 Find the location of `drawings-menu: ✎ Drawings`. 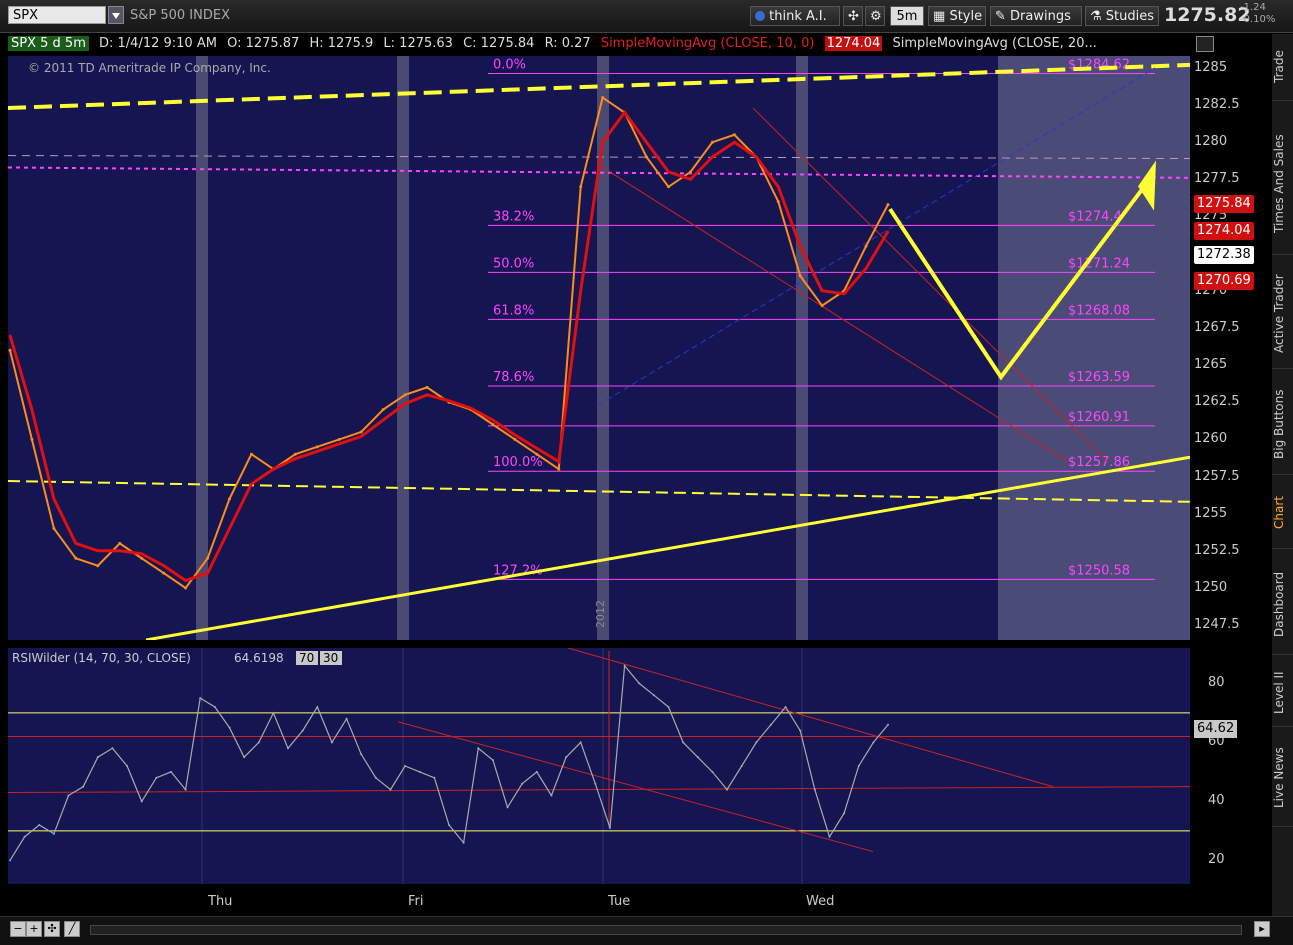

drawings-menu: ✎ Drawings is located at coordinates (1036, 16).